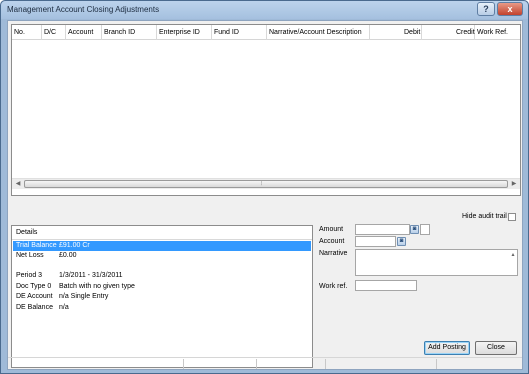 The width and height of the screenshot is (529, 374). Describe the element at coordinates (54, 32) in the screenshot. I see `col-dc: D/C` at that location.